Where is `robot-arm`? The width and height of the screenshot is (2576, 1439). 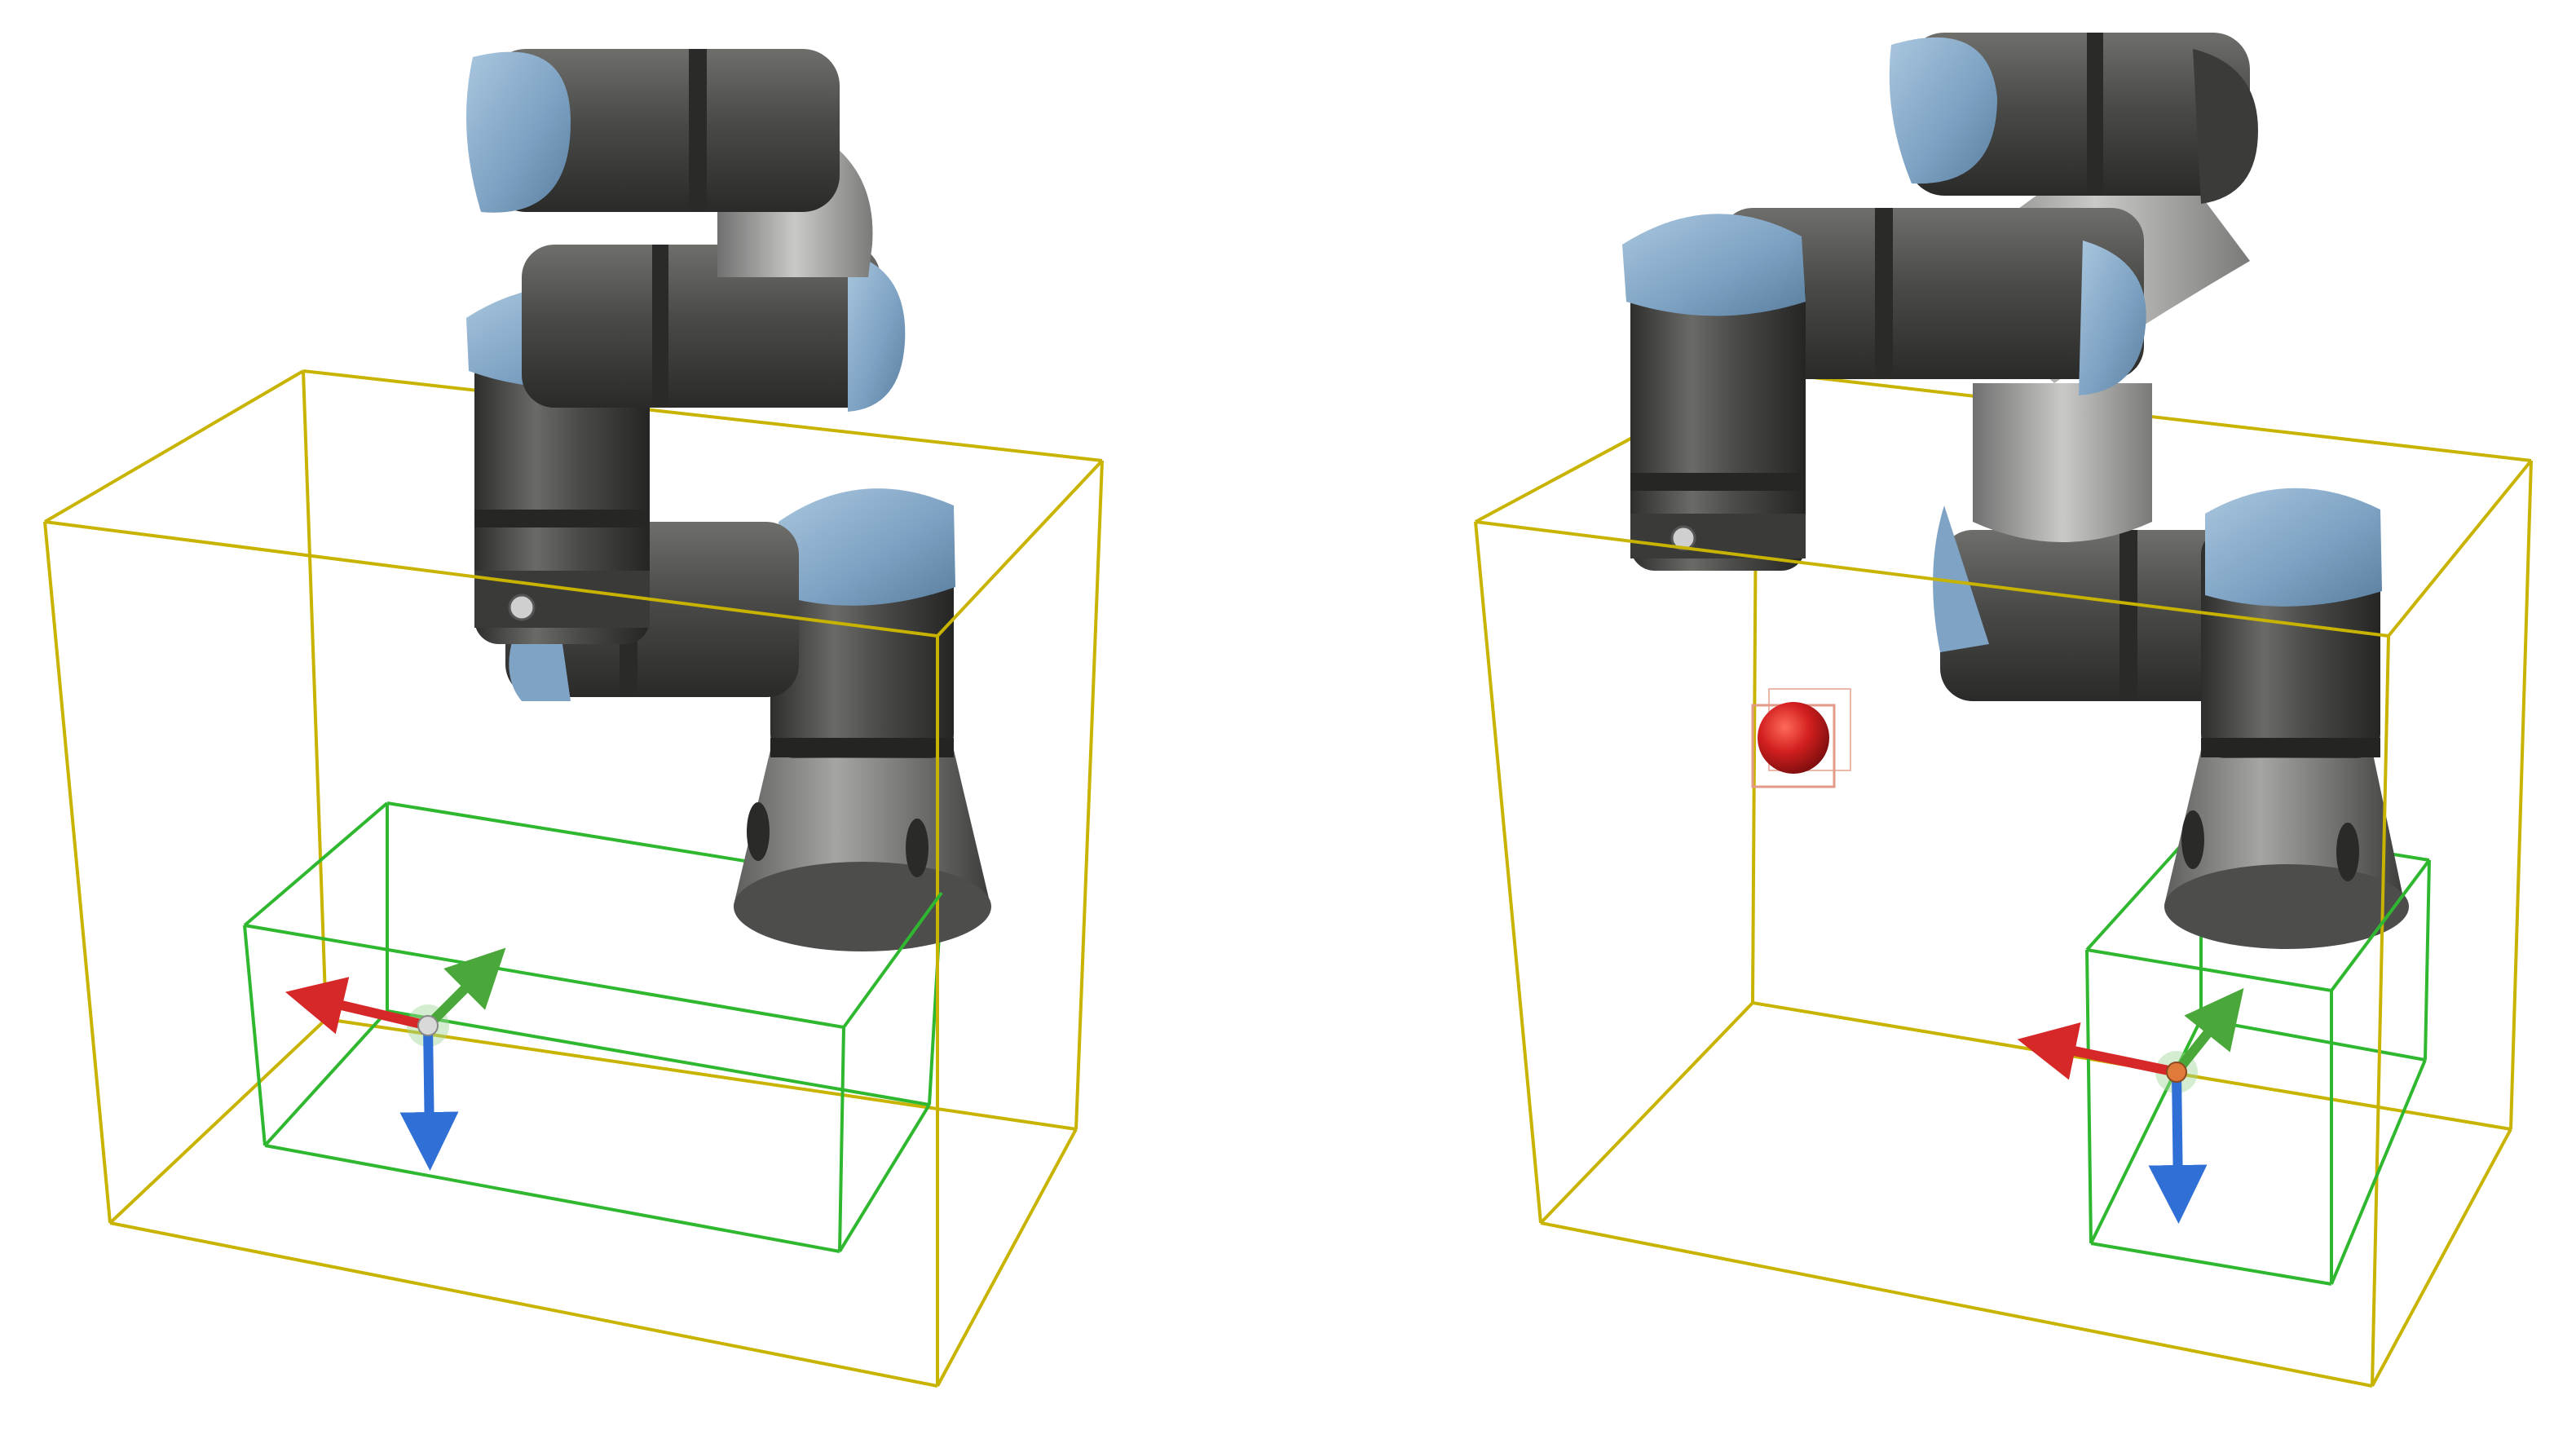
robot-arm is located at coordinates (728, 500).